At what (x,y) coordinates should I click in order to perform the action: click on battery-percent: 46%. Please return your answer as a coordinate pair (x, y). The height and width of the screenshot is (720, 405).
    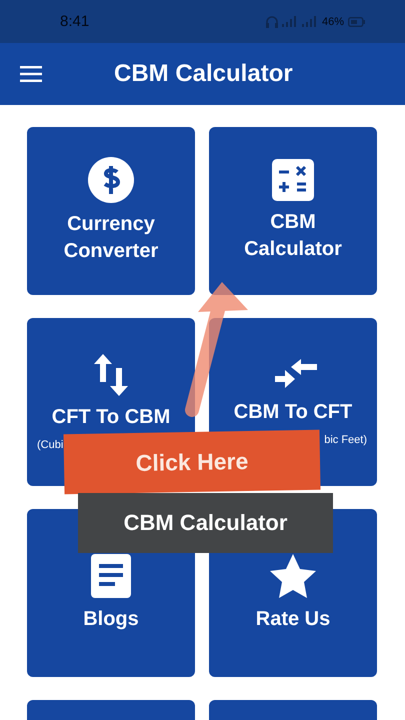
    Looking at the image, I should click on (333, 22).